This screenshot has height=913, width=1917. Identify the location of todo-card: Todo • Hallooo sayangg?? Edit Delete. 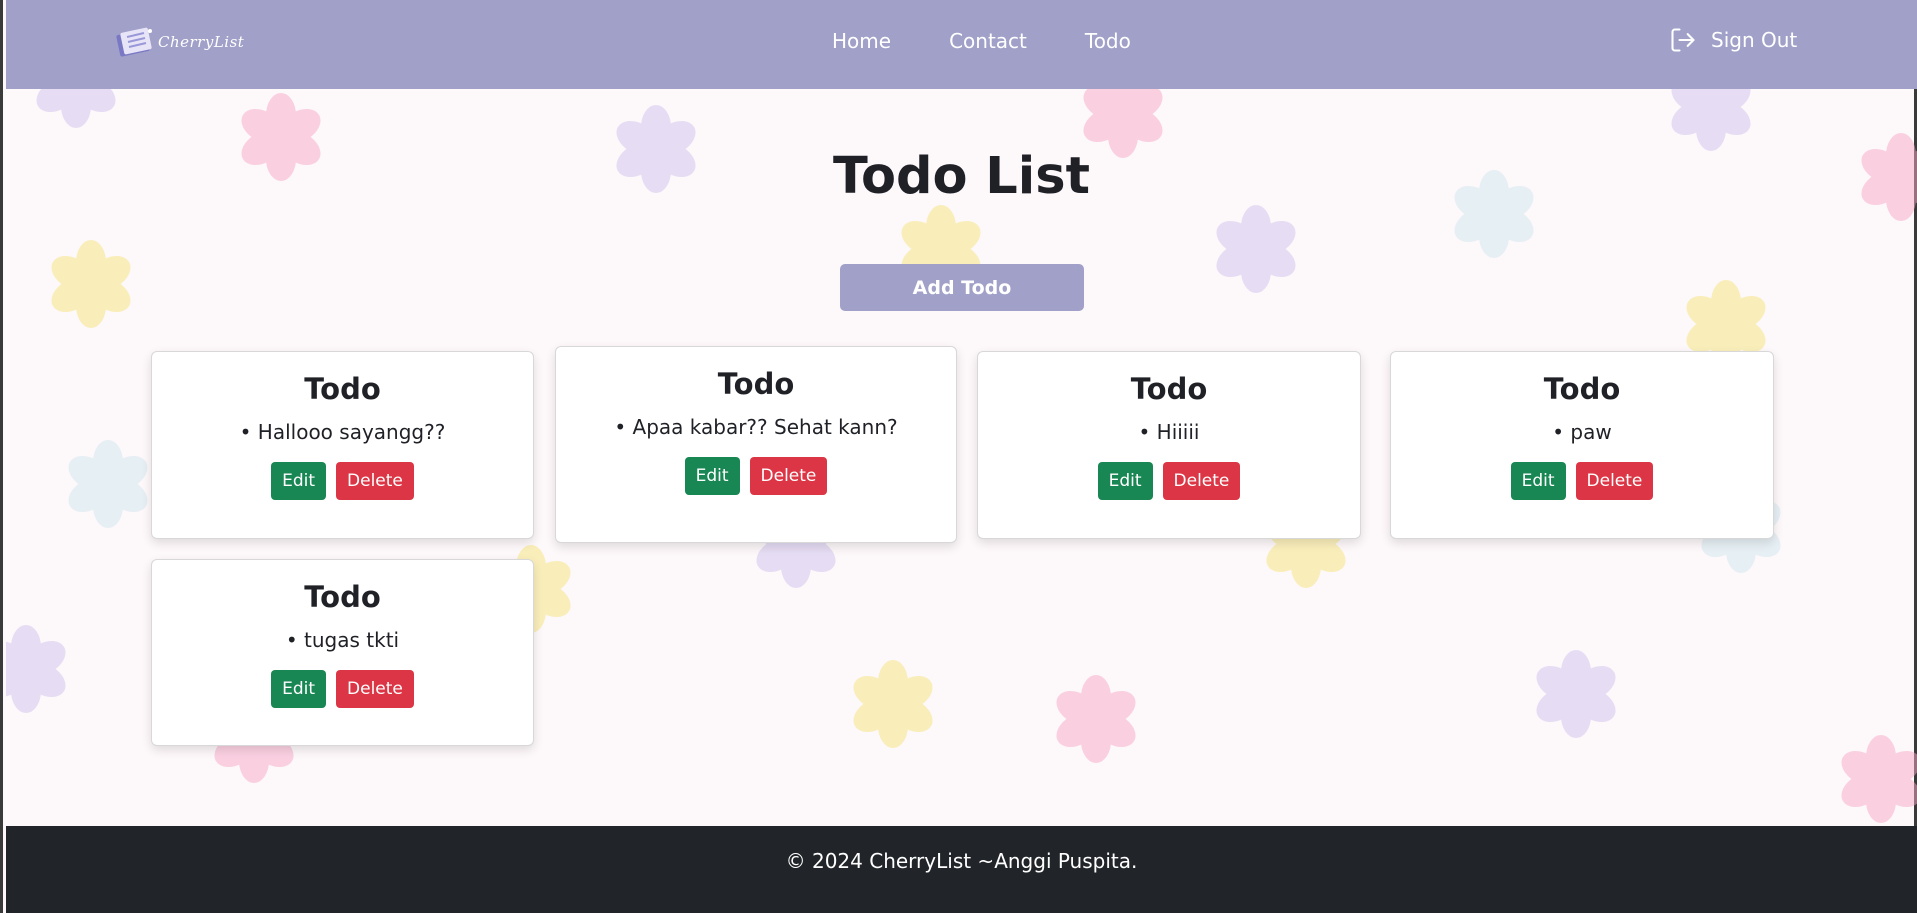
(342, 445).